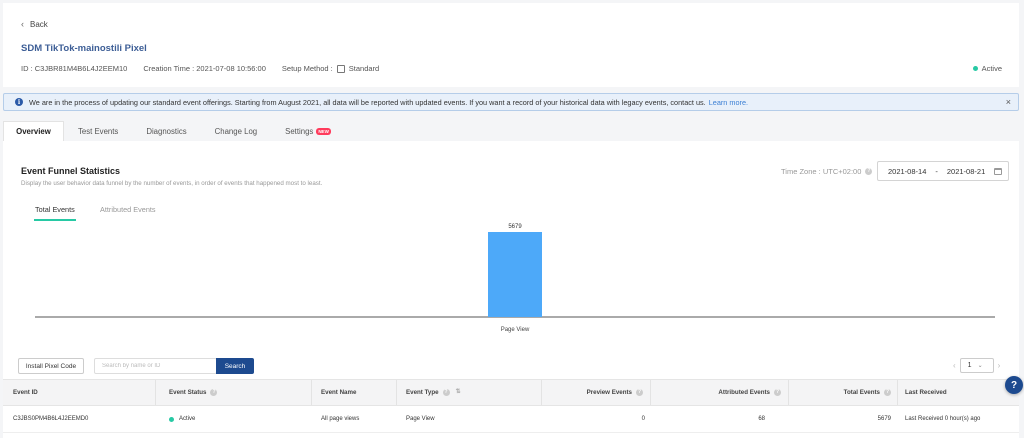 The width and height of the screenshot is (1024, 438). I want to click on header-total-events: Total Events ?, so click(867, 392).